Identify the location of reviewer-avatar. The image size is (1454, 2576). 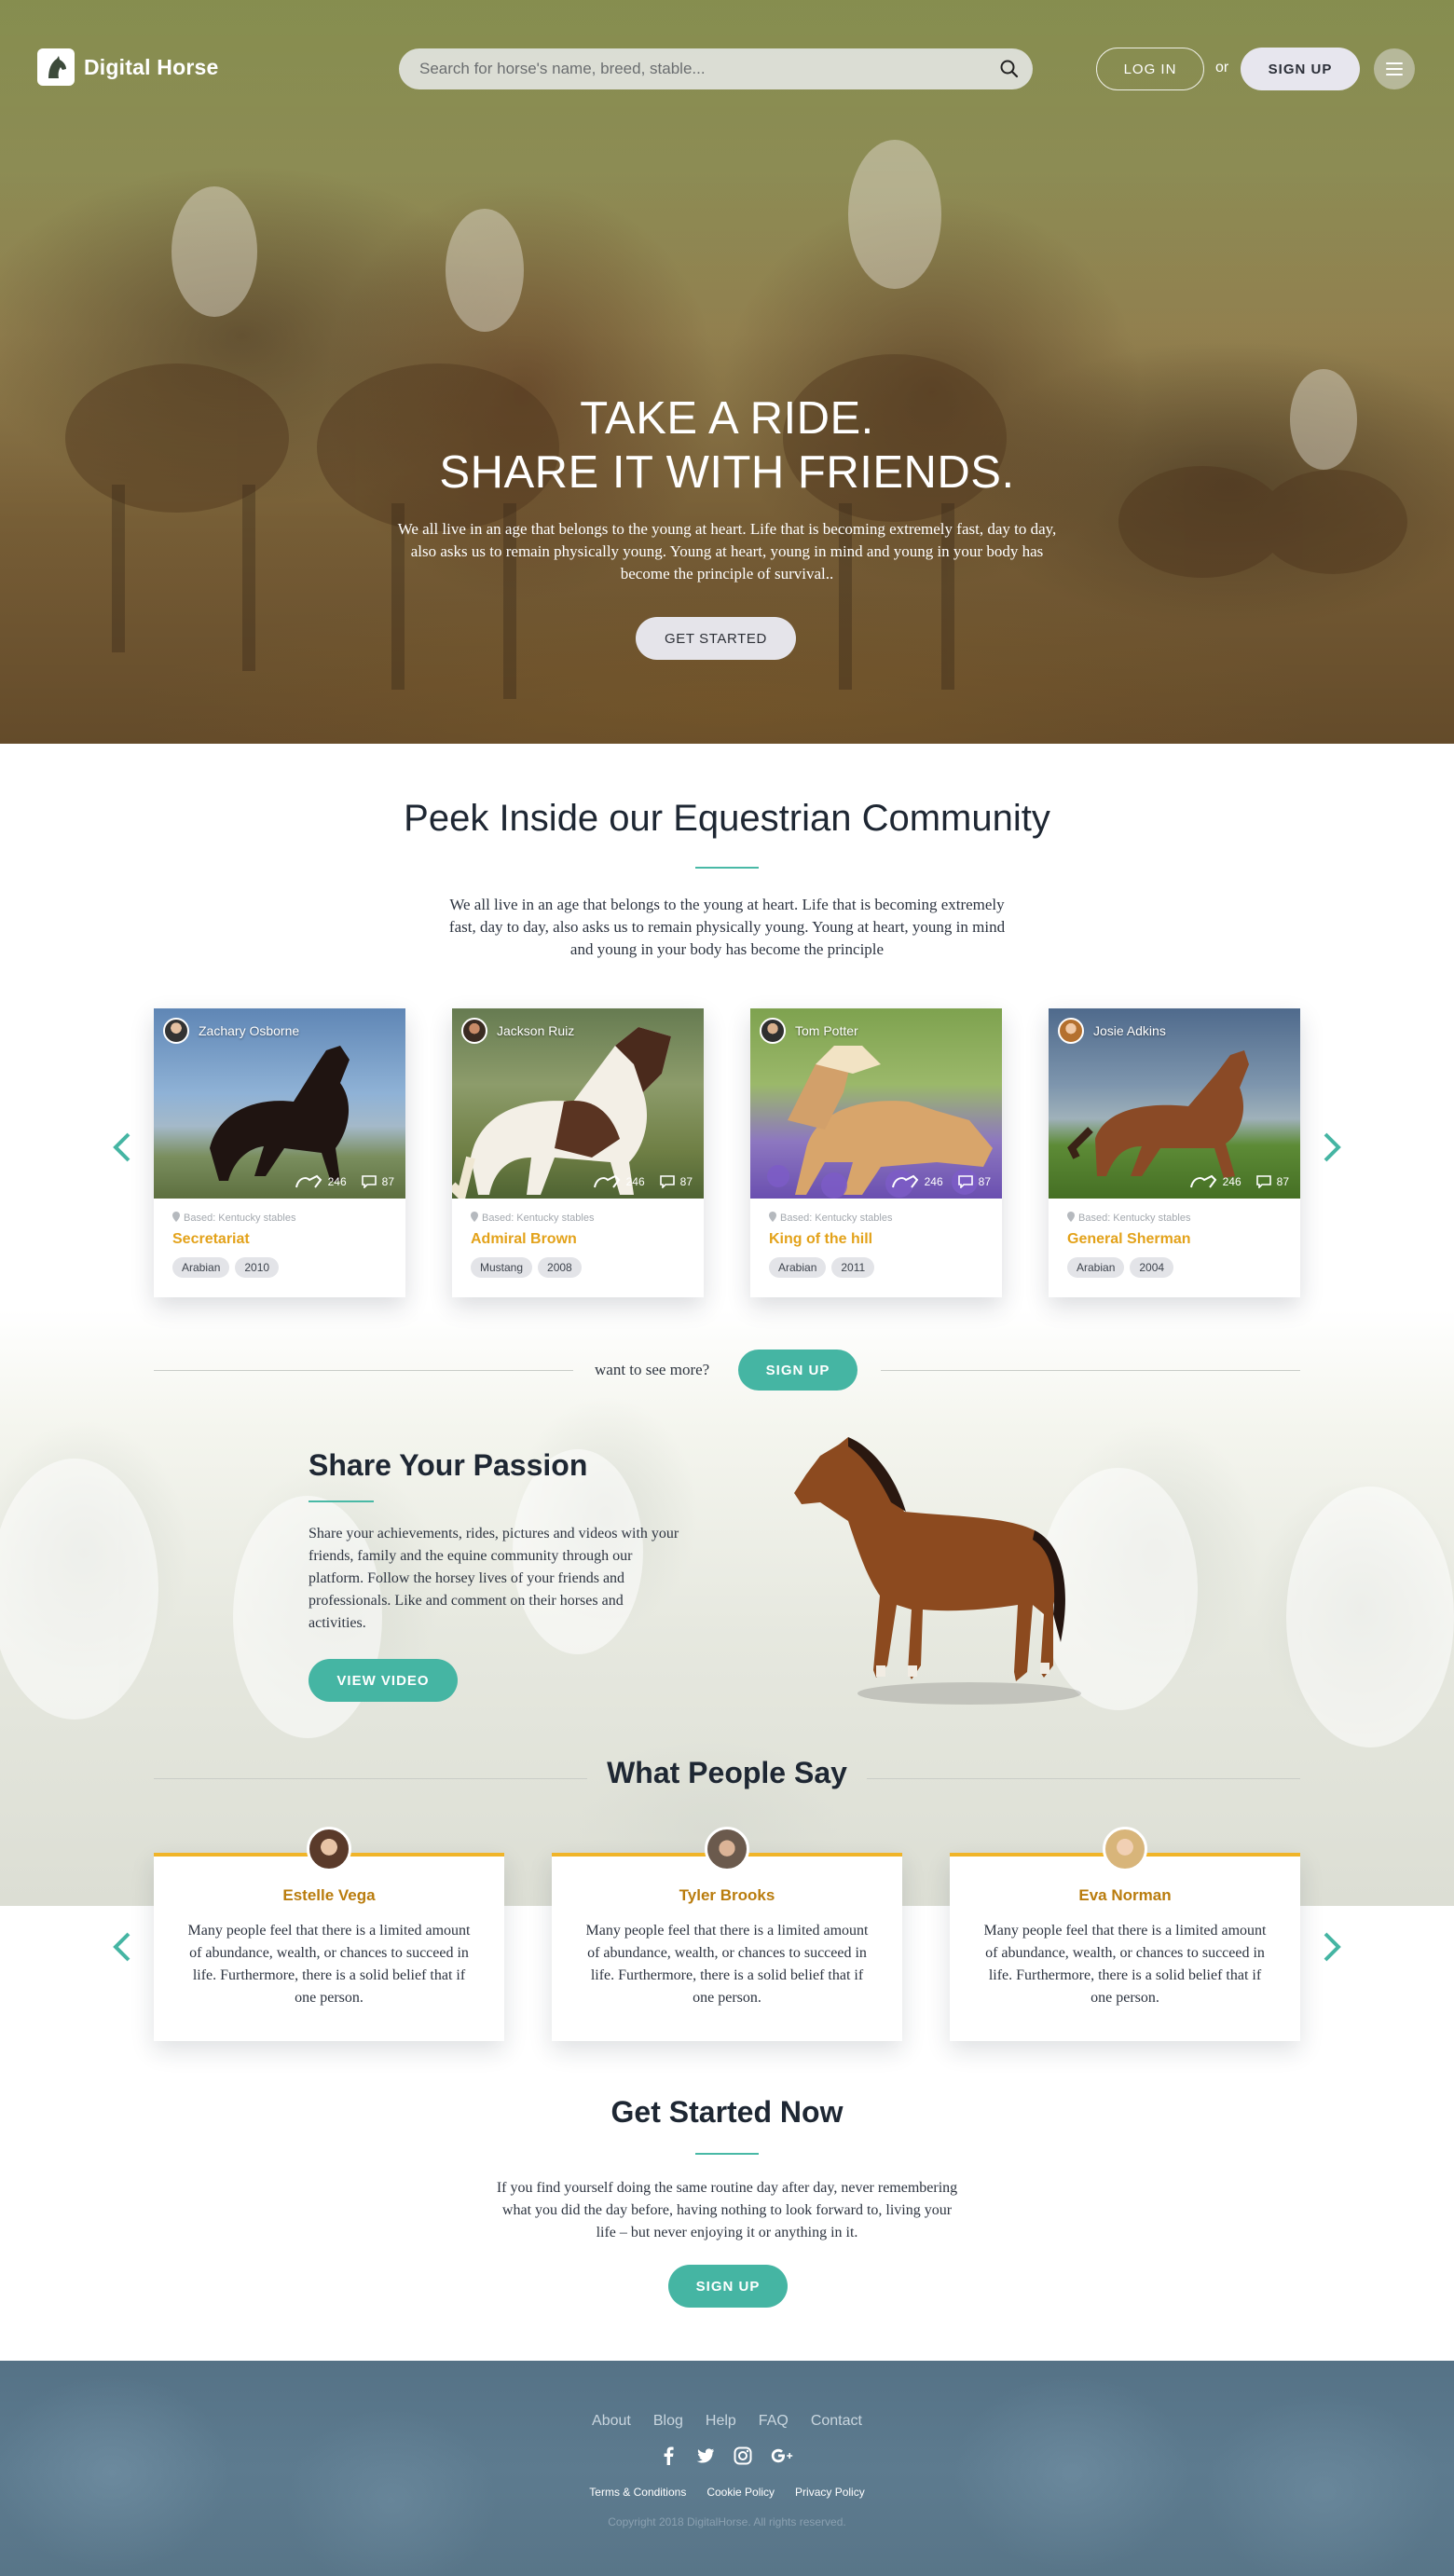
(329, 1849).